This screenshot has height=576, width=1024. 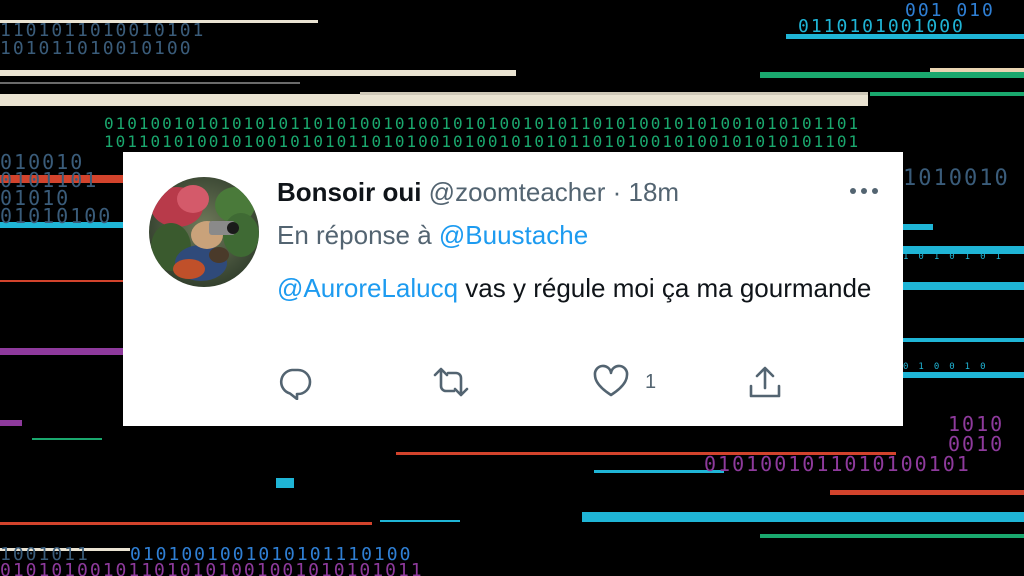 I want to click on binary-text: 101011010010100, so click(x=96, y=48).